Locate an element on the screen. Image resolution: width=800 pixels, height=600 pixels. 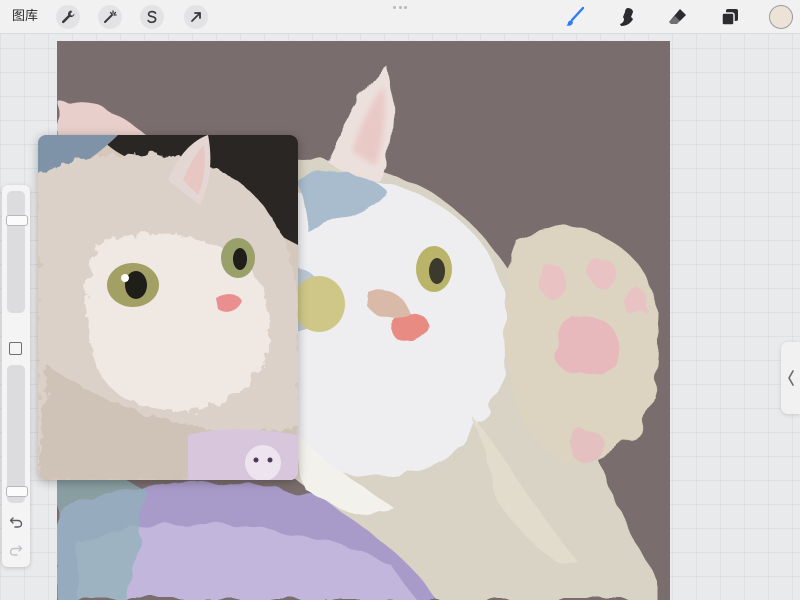
magic-wand-icon is located at coordinates (110, 16).